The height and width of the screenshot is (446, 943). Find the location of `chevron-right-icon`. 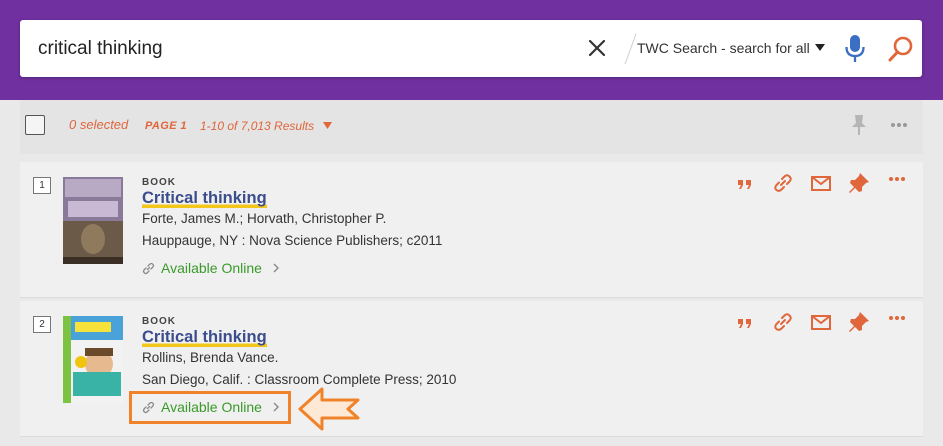

chevron-right-icon is located at coordinates (276, 268).